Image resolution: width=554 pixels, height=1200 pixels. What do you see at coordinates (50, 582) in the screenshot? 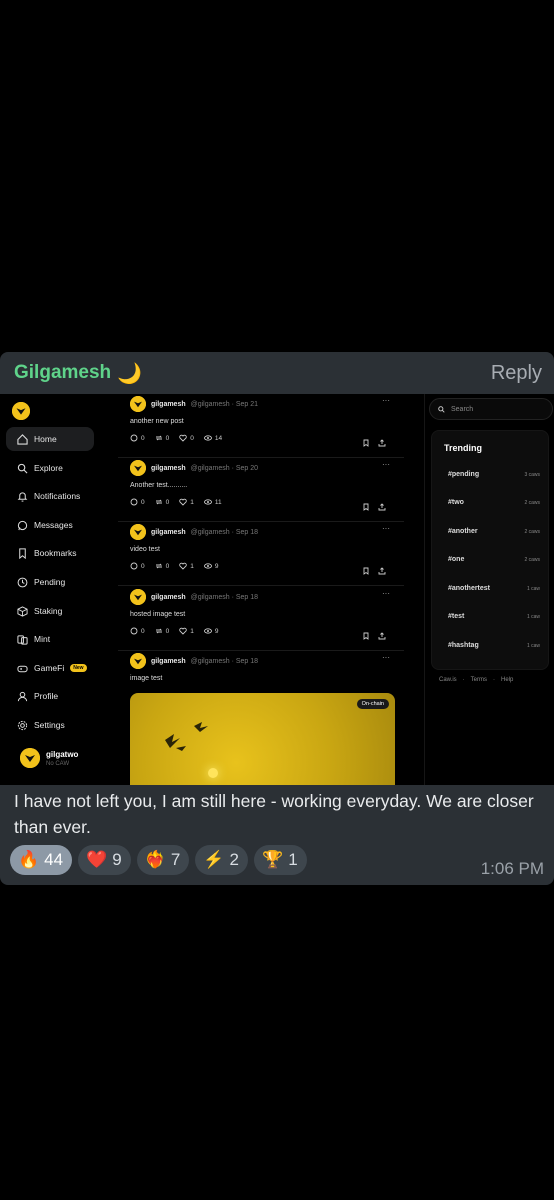
I see `nav-item-pending: Pending` at bounding box center [50, 582].